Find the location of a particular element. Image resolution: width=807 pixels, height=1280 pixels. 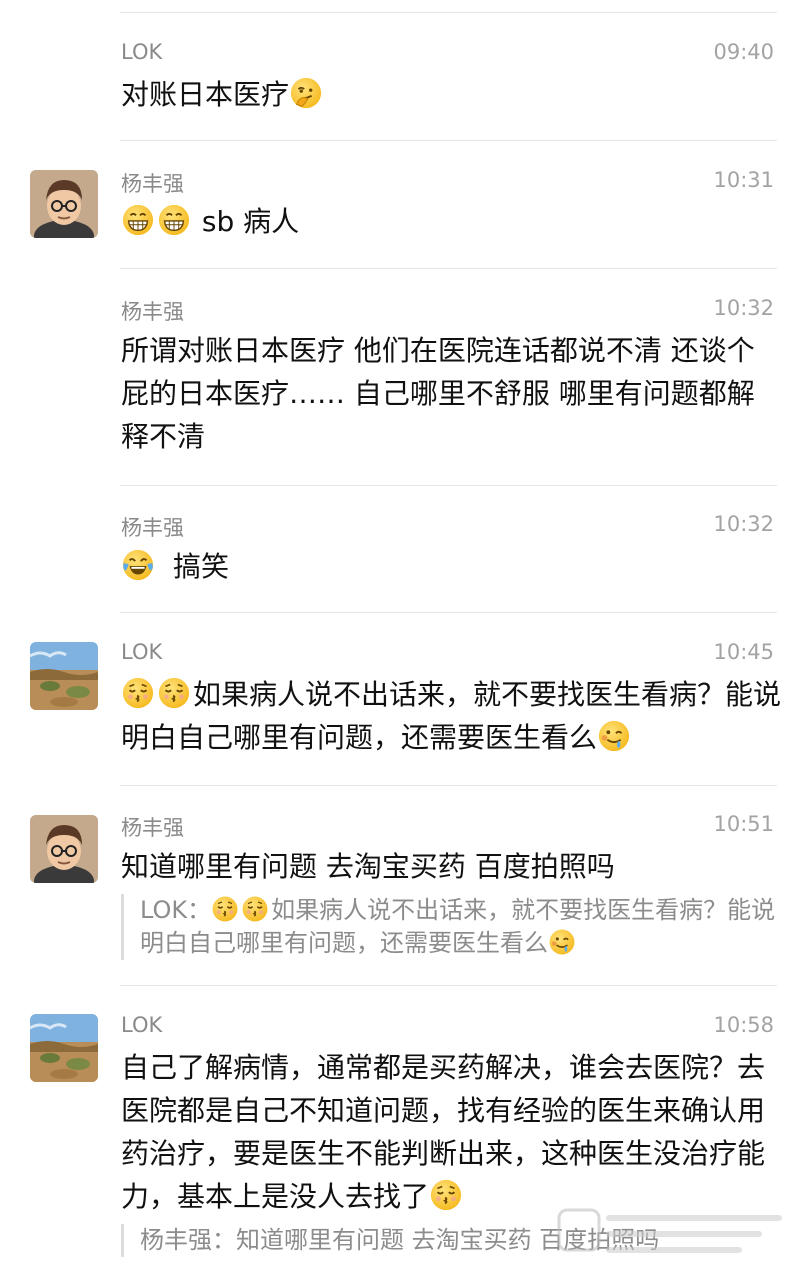

message-text-content: sb 病人 is located at coordinates (250, 221).